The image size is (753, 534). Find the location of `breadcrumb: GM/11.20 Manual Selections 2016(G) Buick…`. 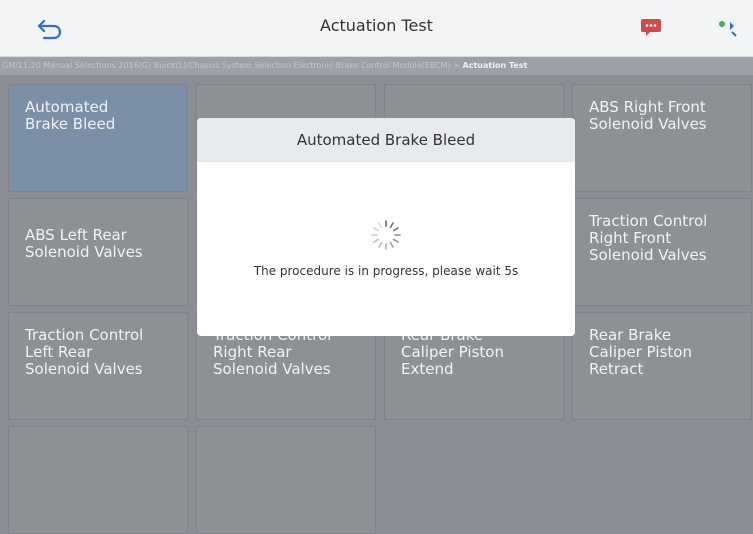

breadcrumb: GM/11.20 Manual Selections 2016(G) Buick… is located at coordinates (376, 66).